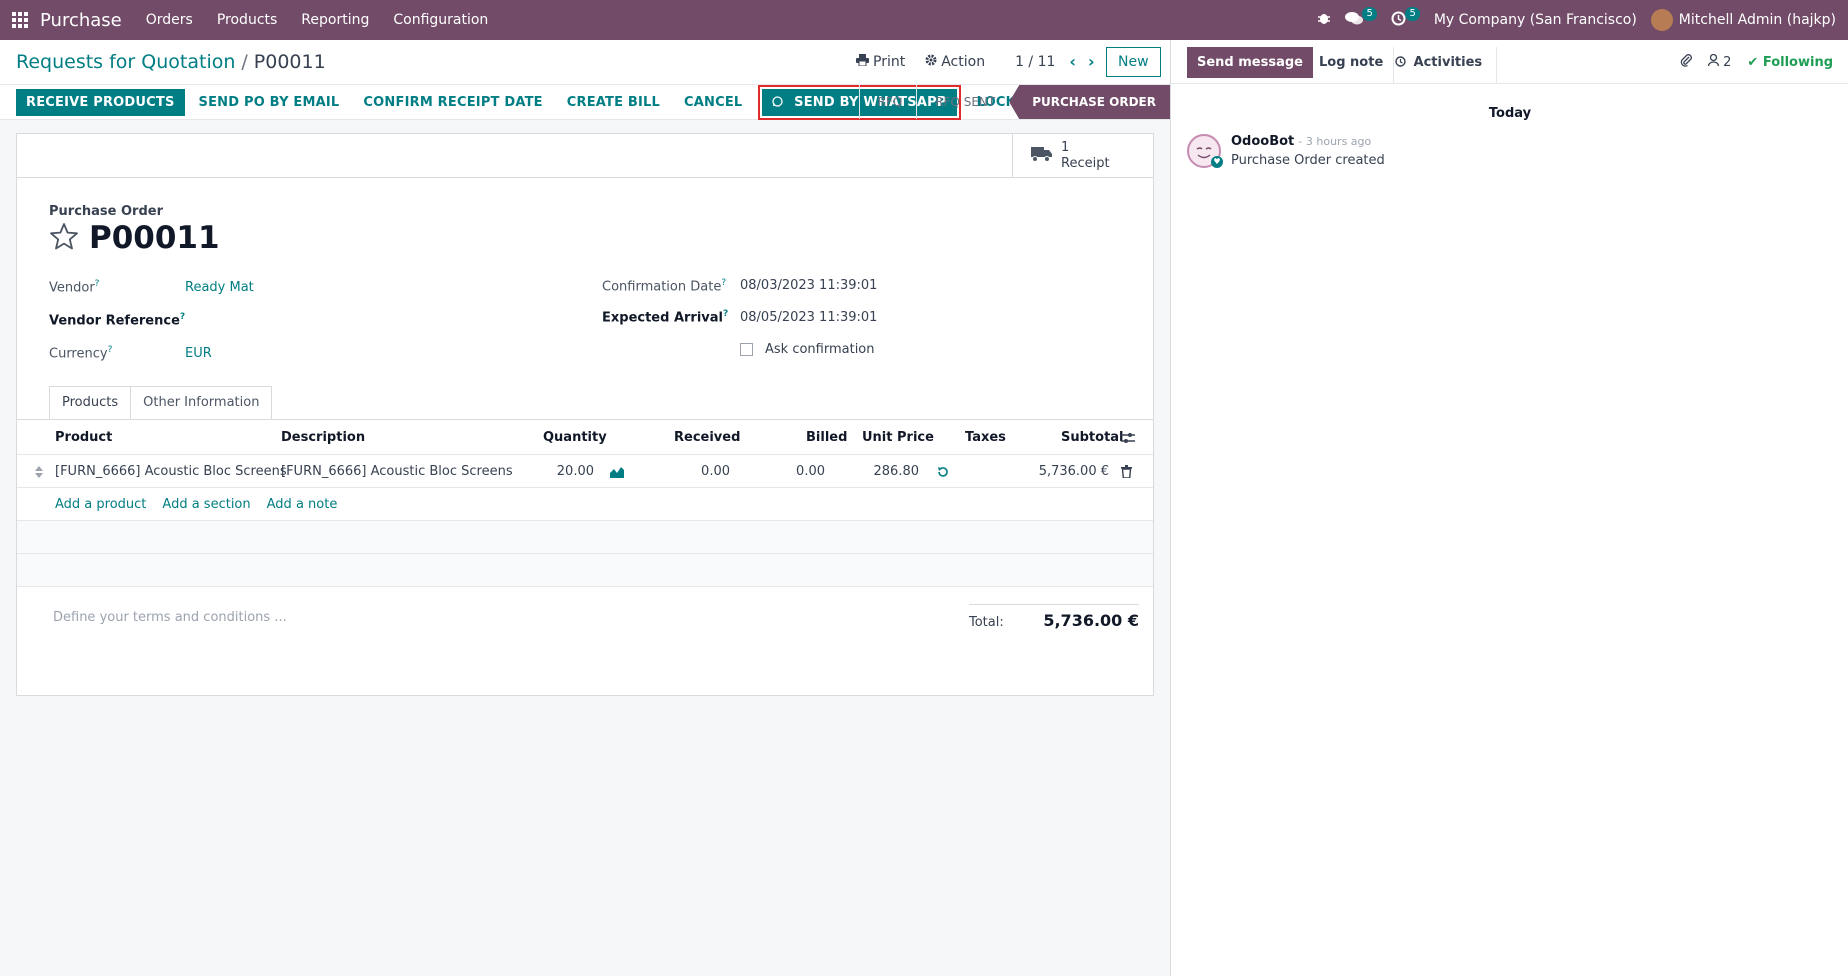  Describe the element at coordinates (1324, 20) in the screenshot. I see `debug-bug-icon` at that location.